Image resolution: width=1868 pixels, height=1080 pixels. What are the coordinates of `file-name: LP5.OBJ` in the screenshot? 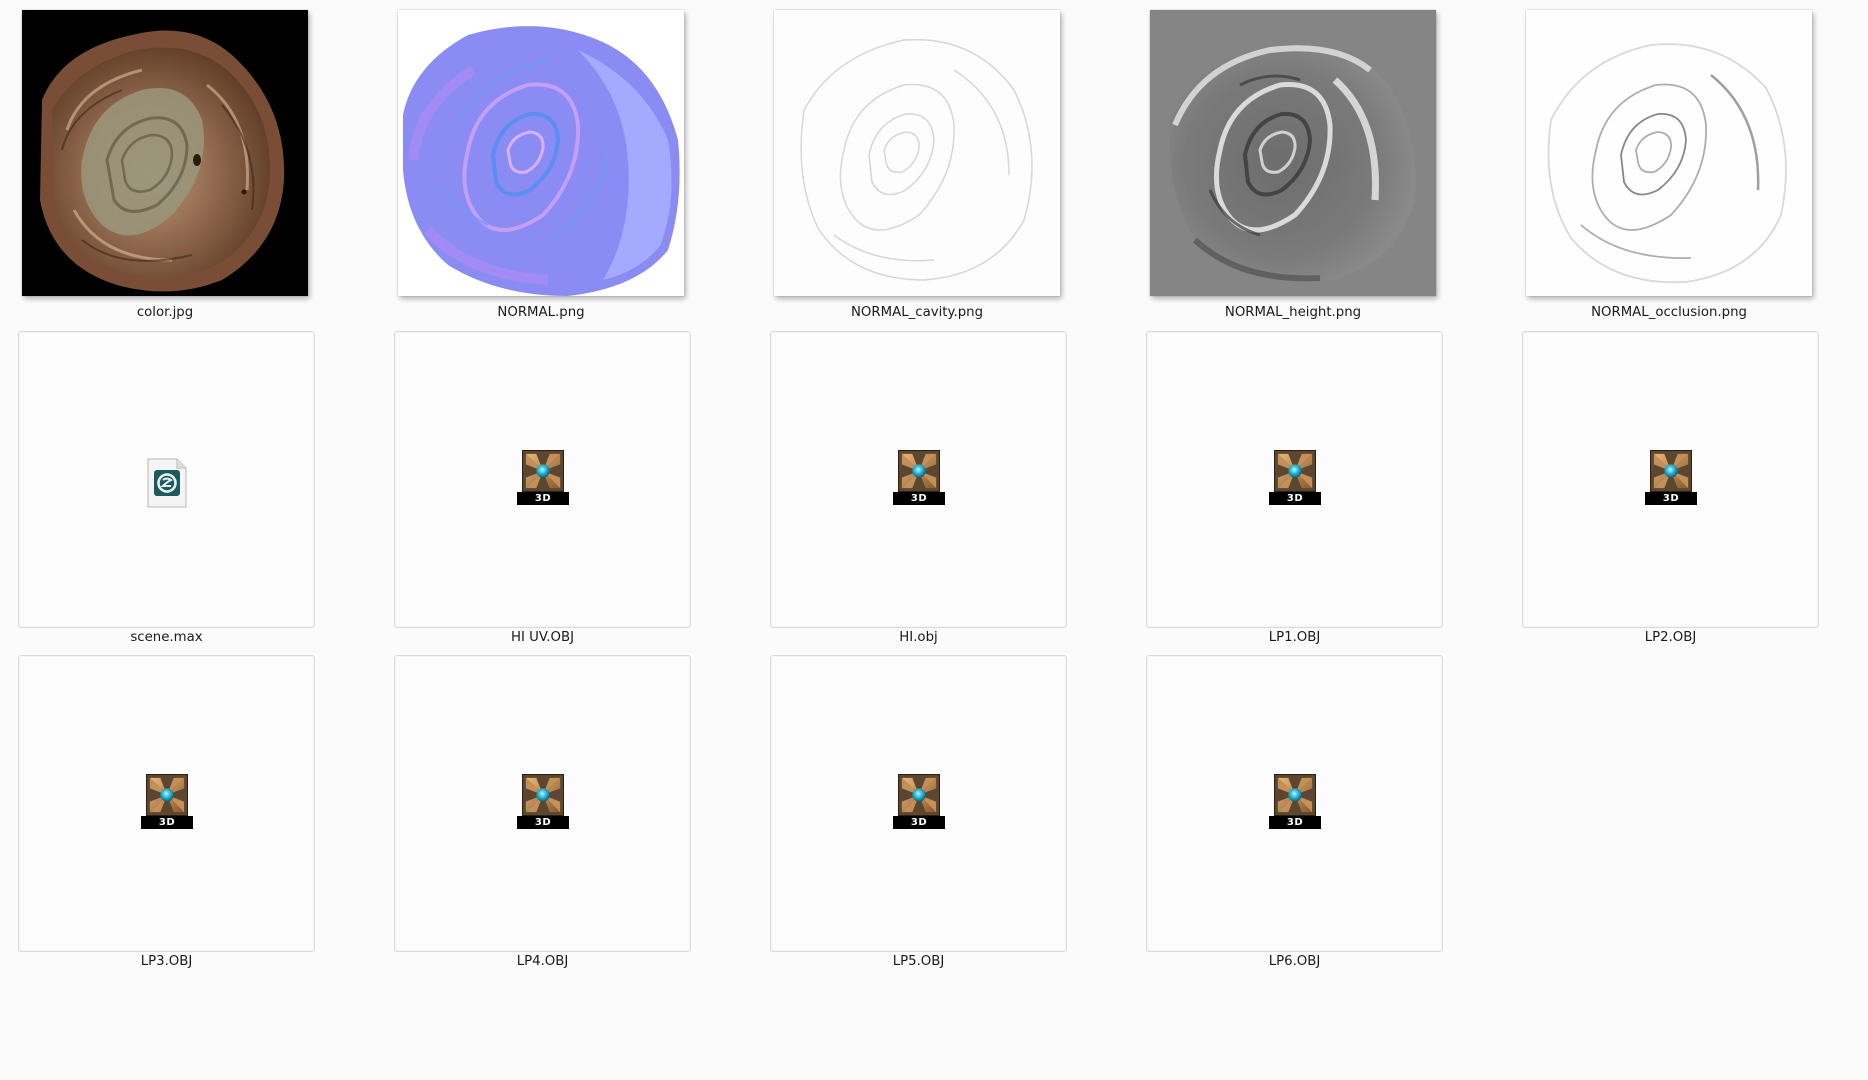 It's located at (918, 961).